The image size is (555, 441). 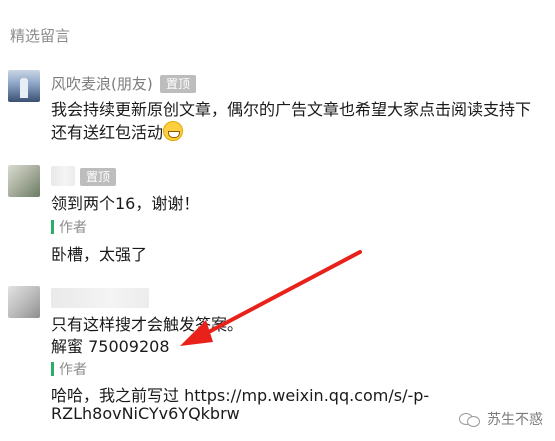 What do you see at coordinates (196, 333) in the screenshot?
I see `arrow-head` at bounding box center [196, 333].